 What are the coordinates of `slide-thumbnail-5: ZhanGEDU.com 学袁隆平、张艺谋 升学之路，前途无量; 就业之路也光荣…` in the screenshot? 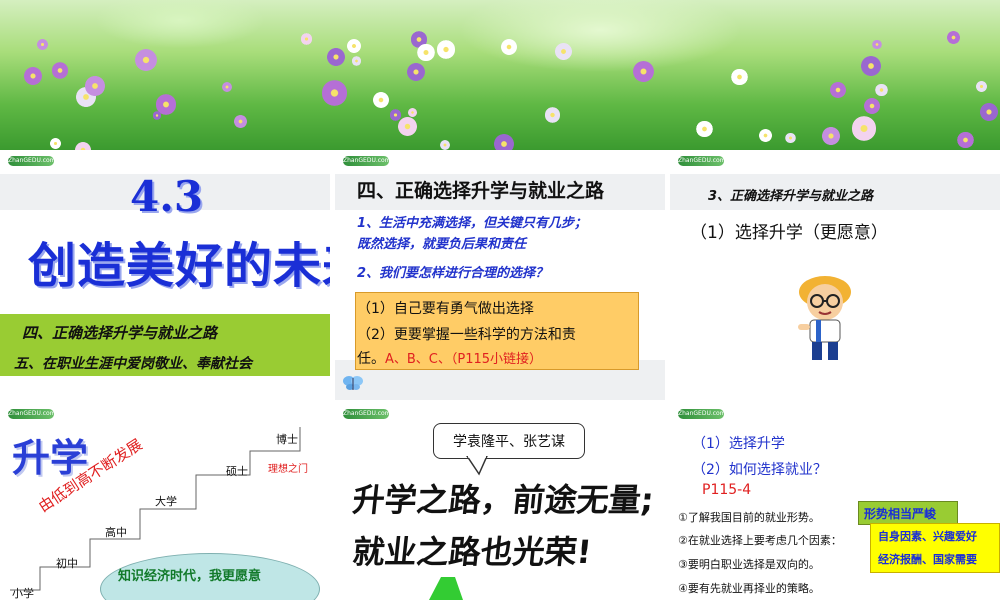 It's located at (500, 502).